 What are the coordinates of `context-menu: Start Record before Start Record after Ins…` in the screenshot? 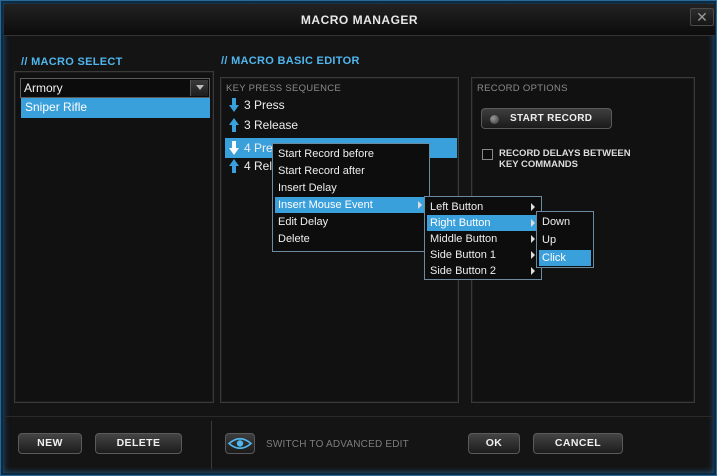 It's located at (351, 197).